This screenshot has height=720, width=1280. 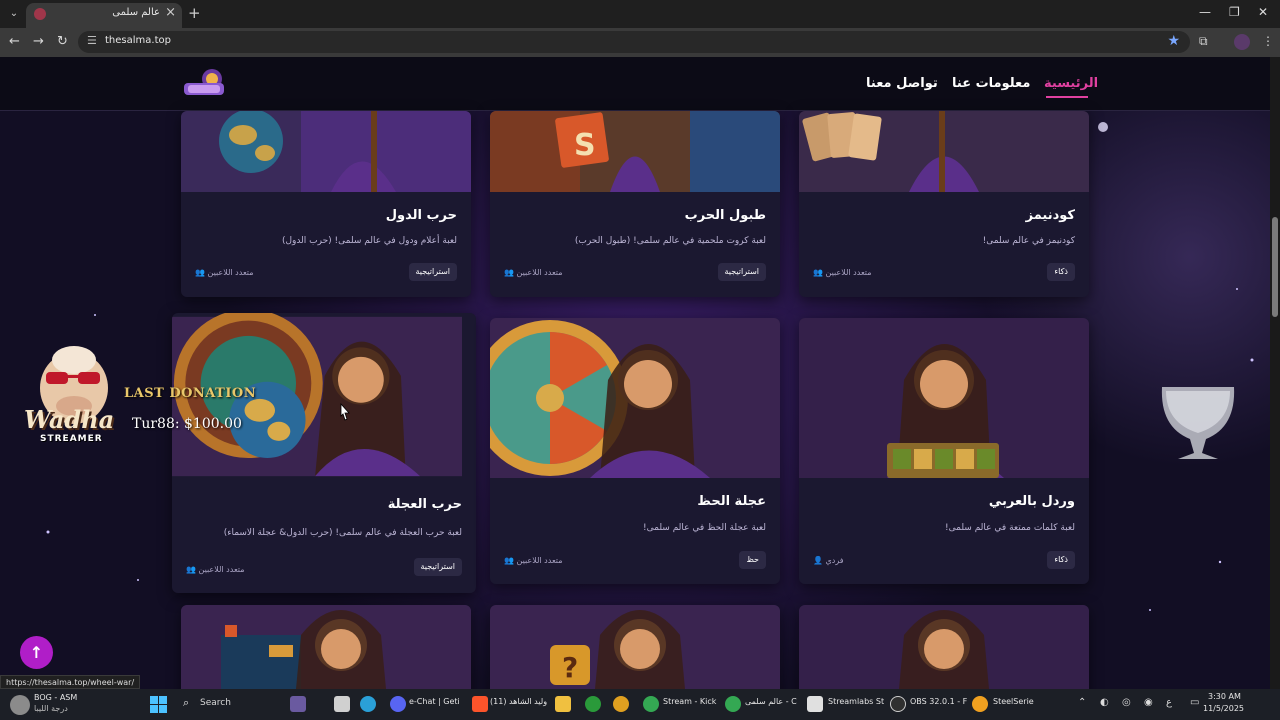 What do you see at coordinates (689, 701) in the screenshot?
I see `taskbar-app-kick: Stream - Kick` at bounding box center [689, 701].